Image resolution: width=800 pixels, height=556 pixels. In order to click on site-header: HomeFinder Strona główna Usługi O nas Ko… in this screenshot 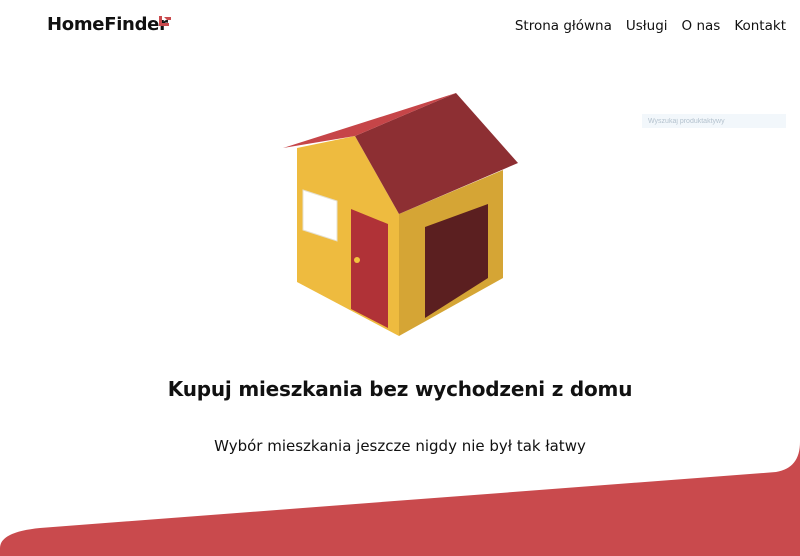, I will do `click(400, 26)`.